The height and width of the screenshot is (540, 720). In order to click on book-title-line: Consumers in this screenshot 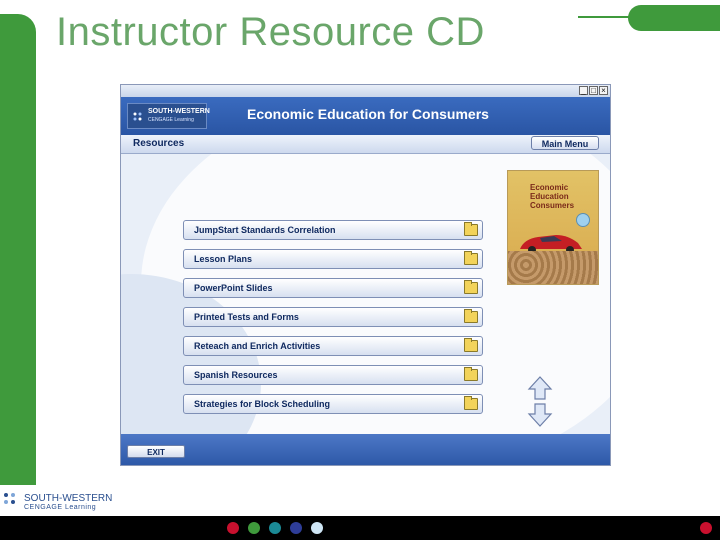, I will do `click(552, 205)`.